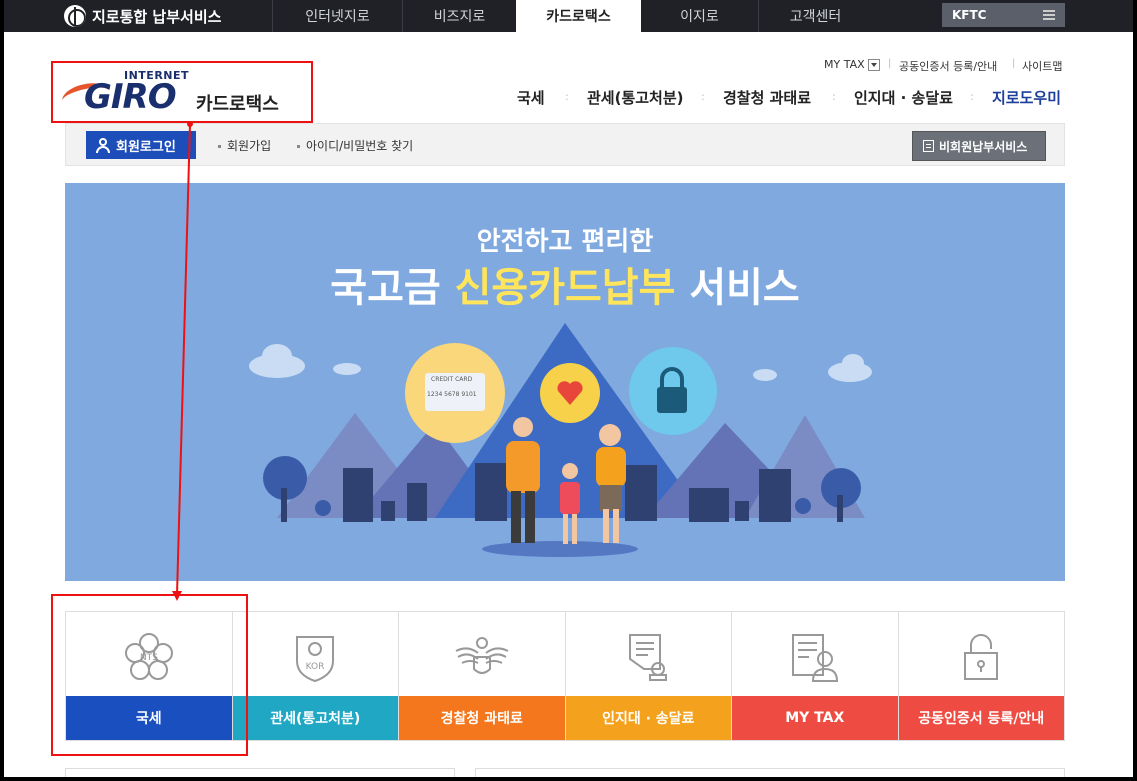 Image resolution: width=1137 pixels, height=781 pixels. Describe the element at coordinates (699, 16) in the screenshot. I see `tab-easy-giro: 이지로` at that location.